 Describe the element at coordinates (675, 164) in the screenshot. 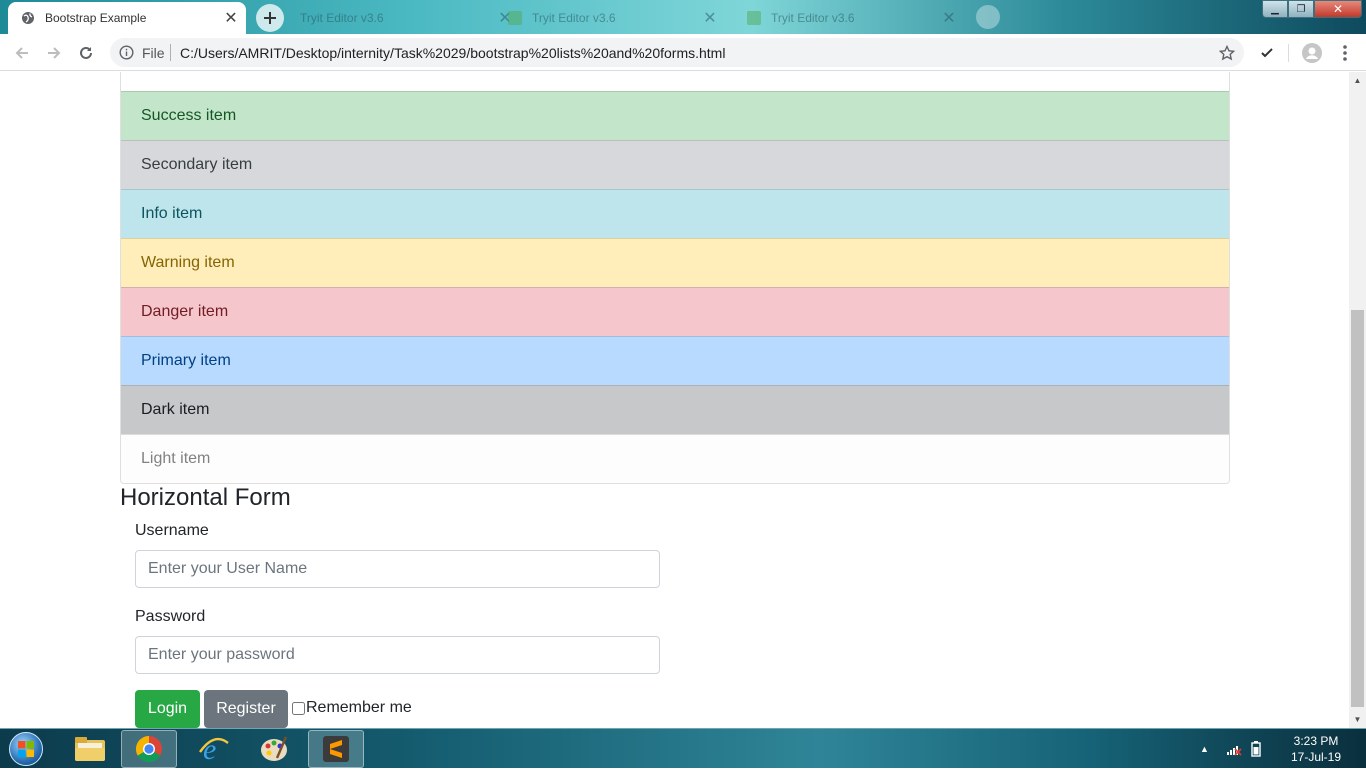

I see `list-item-secondary: Secondary item` at that location.